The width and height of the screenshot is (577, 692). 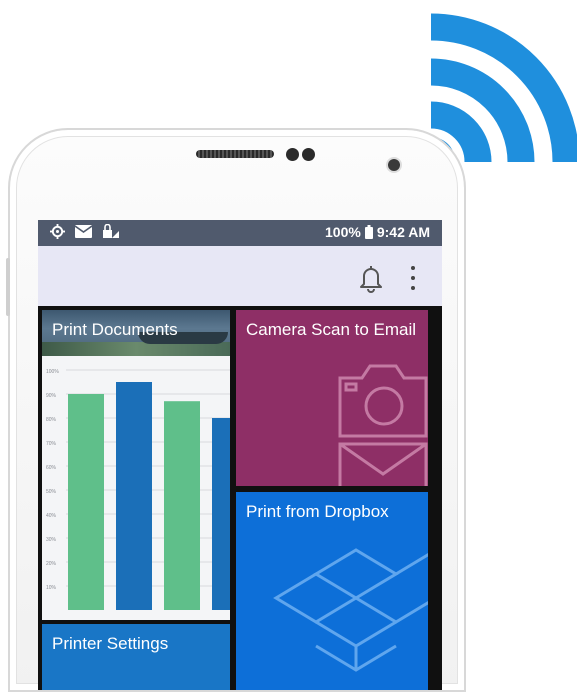 I want to click on camera-icon, so click(x=383, y=401).